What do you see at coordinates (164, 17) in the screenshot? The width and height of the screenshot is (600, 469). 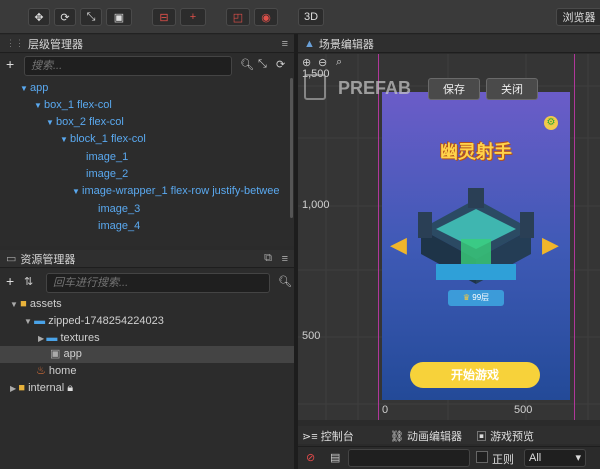 I see `anchor-pivot-icon: ⊟` at bounding box center [164, 17].